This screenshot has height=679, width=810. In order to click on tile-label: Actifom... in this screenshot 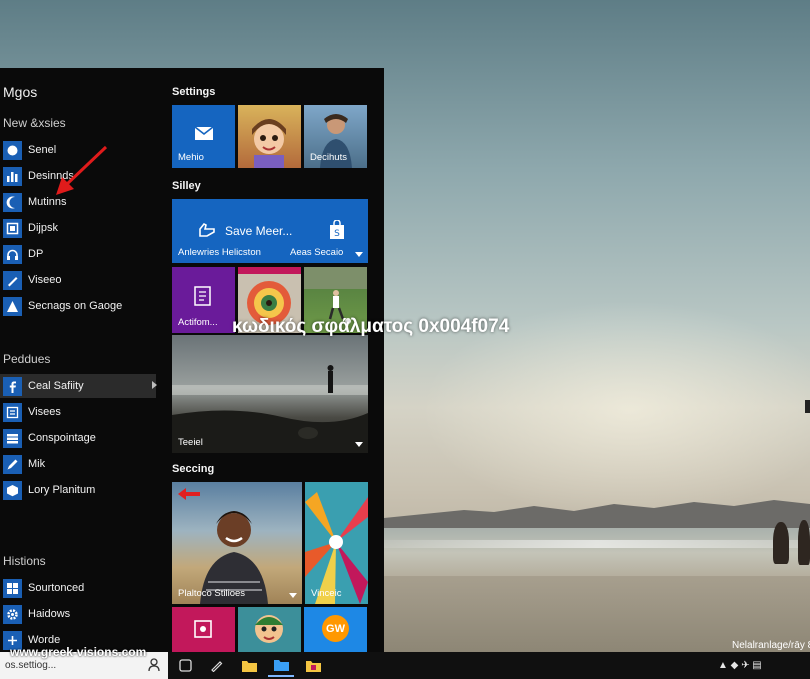, I will do `click(198, 322)`.